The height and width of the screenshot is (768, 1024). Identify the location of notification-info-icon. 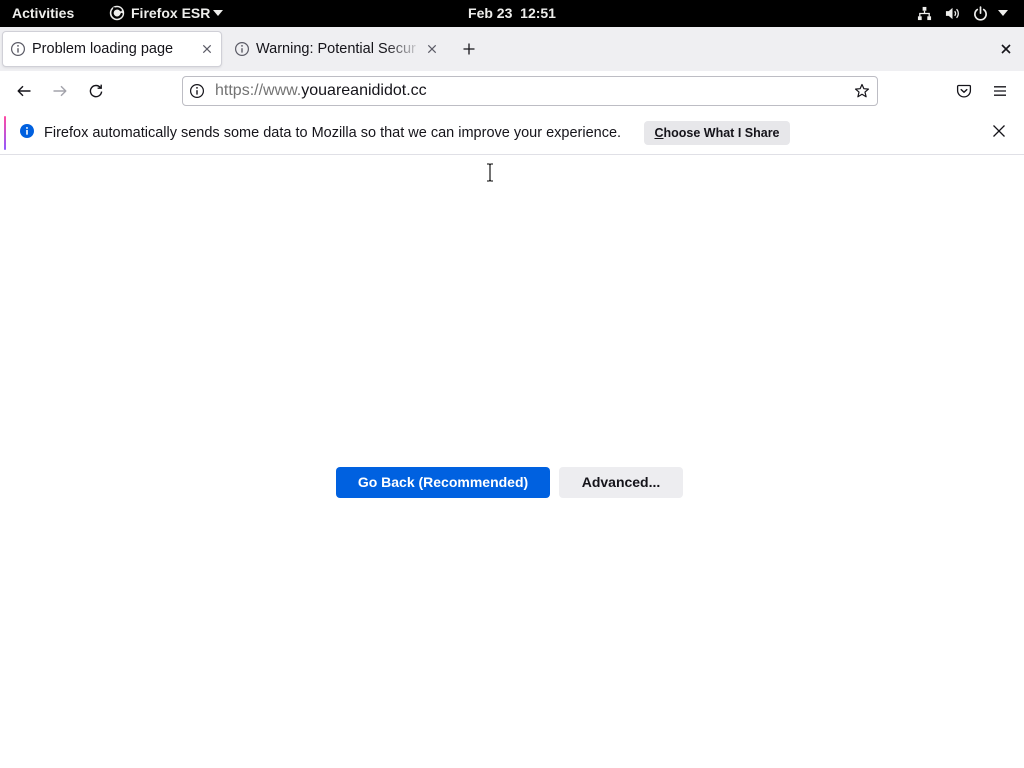
(27, 131).